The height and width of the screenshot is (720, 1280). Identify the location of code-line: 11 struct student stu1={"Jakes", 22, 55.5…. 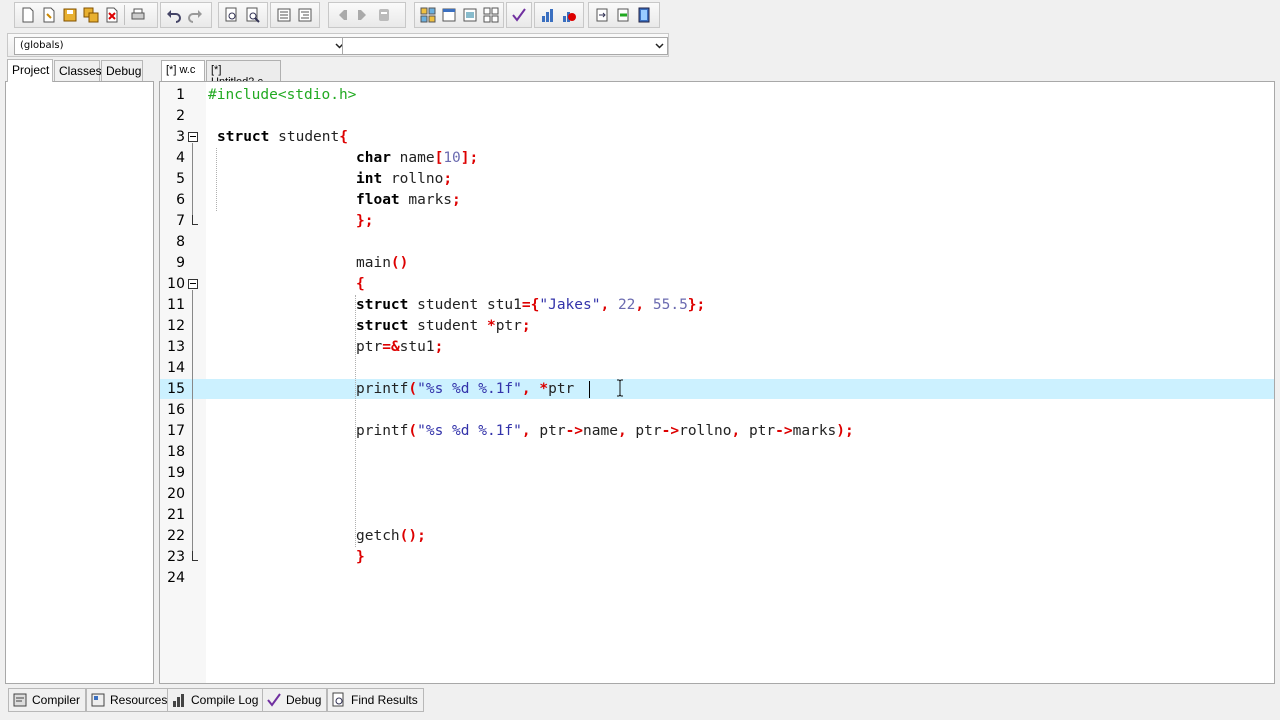
(717, 305).